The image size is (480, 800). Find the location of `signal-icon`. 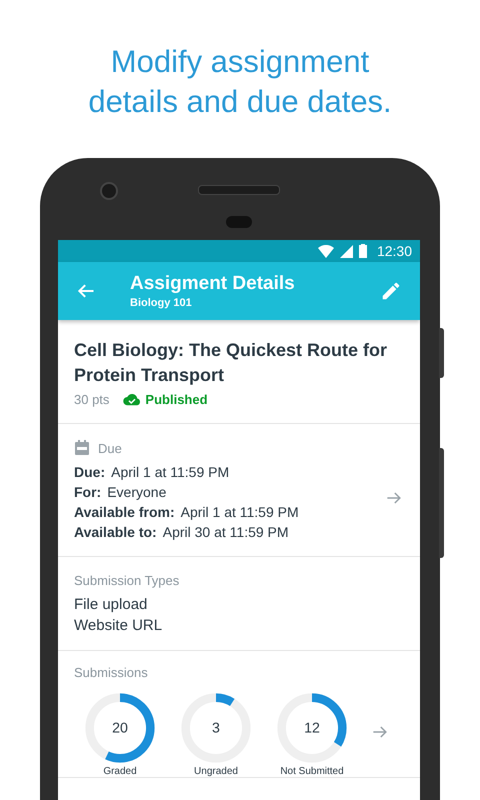

signal-icon is located at coordinates (346, 251).